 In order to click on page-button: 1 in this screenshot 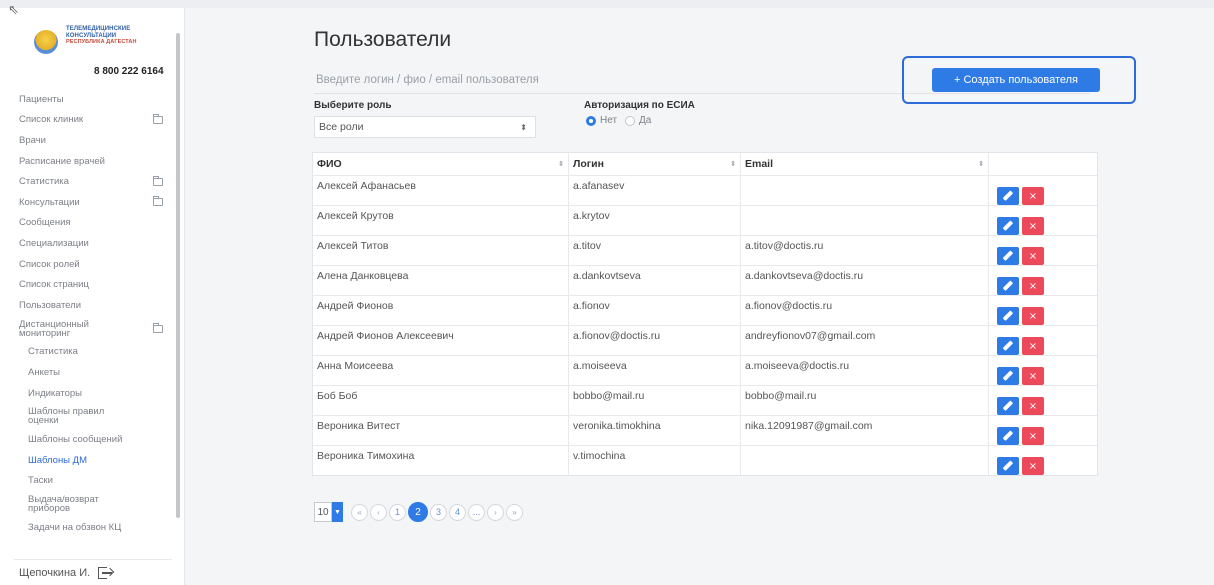, I will do `click(397, 512)`.